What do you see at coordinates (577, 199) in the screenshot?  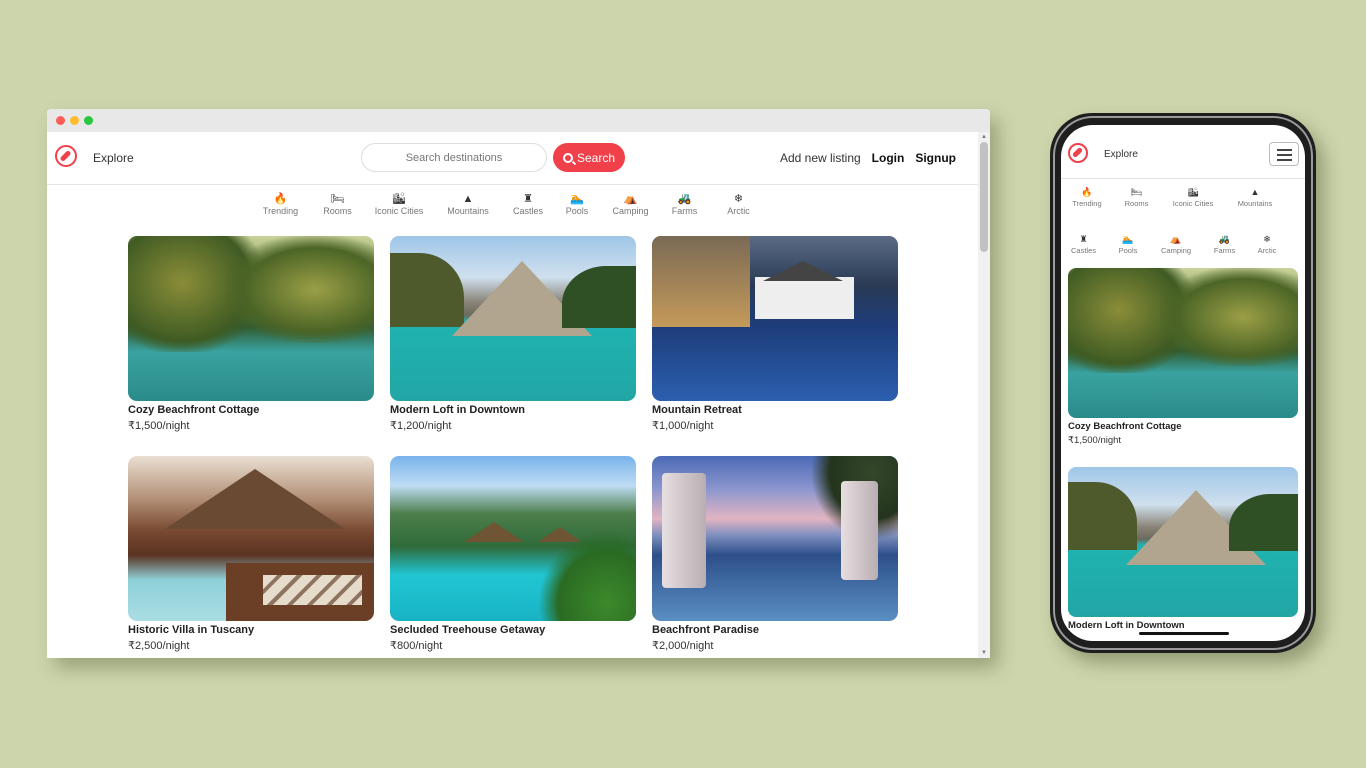 I see `pool-icon: 🏊` at bounding box center [577, 199].